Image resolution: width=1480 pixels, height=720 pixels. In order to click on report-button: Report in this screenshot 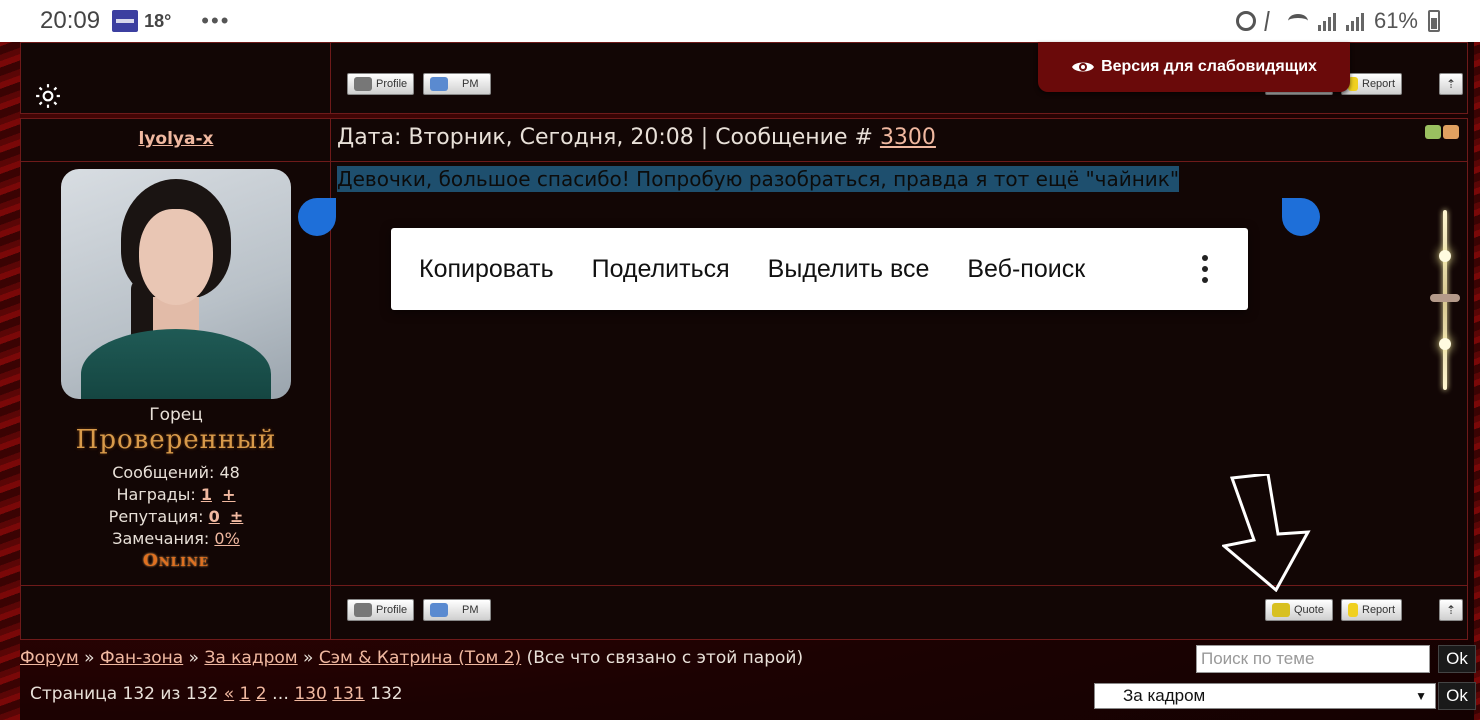, I will do `click(1372, 610)`.